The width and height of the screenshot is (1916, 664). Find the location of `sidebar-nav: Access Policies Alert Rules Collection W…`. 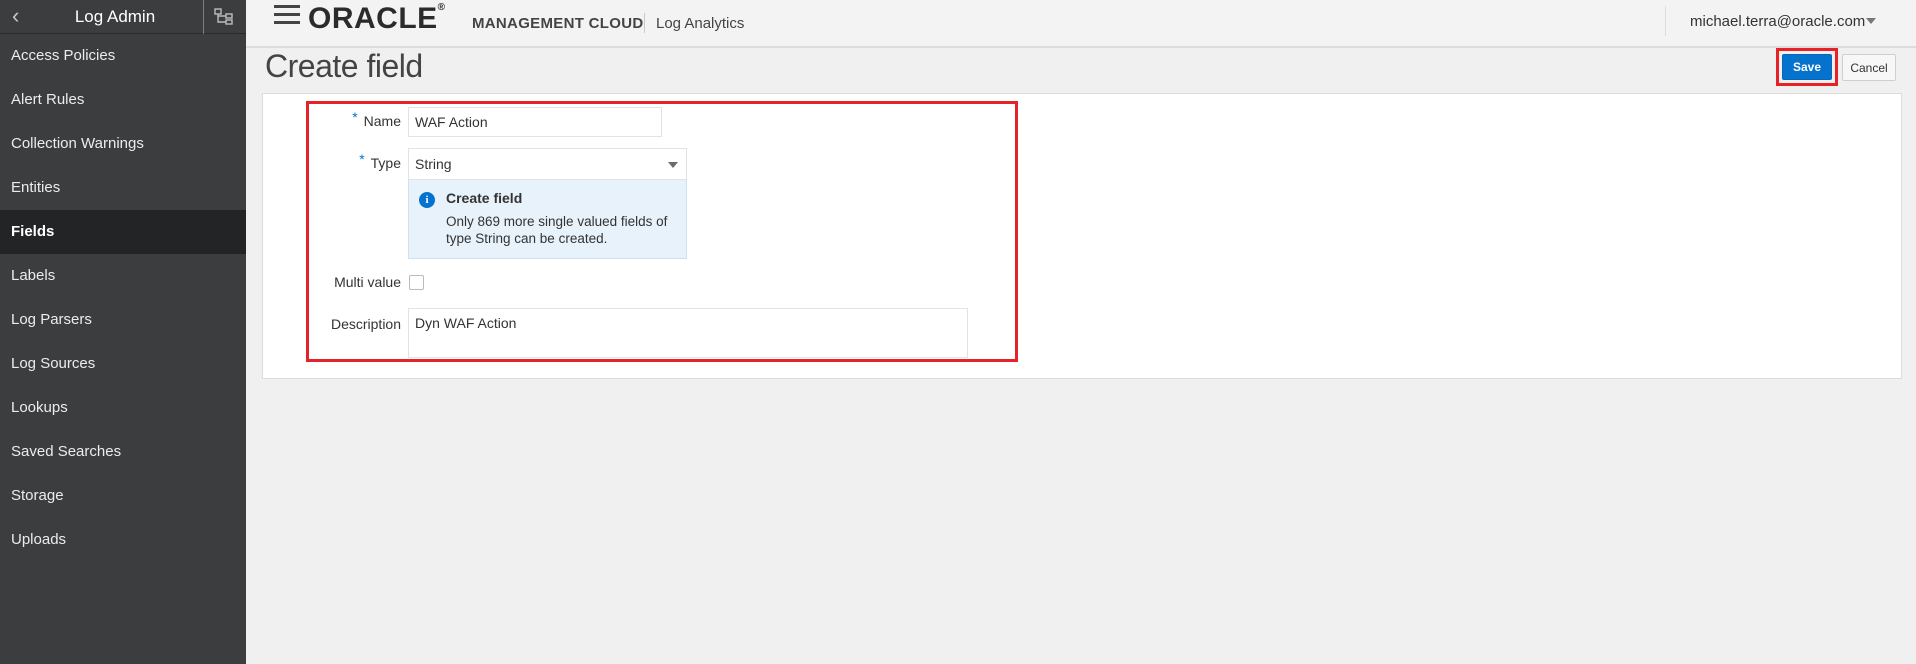

sidebar-nav: Access Policies Alert Rules Collection W… is located at coordinates (123, 298).